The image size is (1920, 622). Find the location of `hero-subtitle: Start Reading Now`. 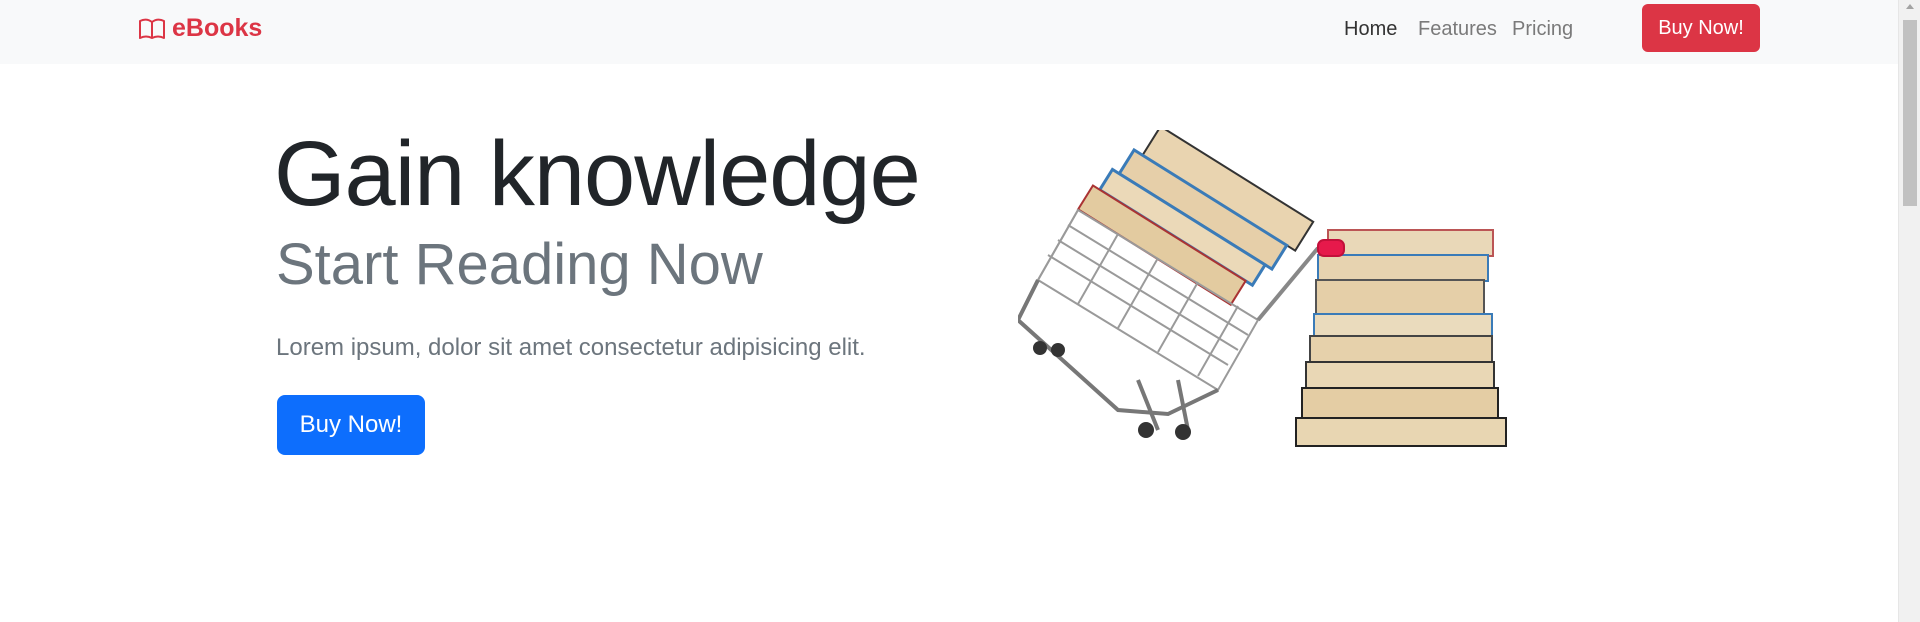

hero-subtitle: Start Reading Now is located at coordinates (519, 264).